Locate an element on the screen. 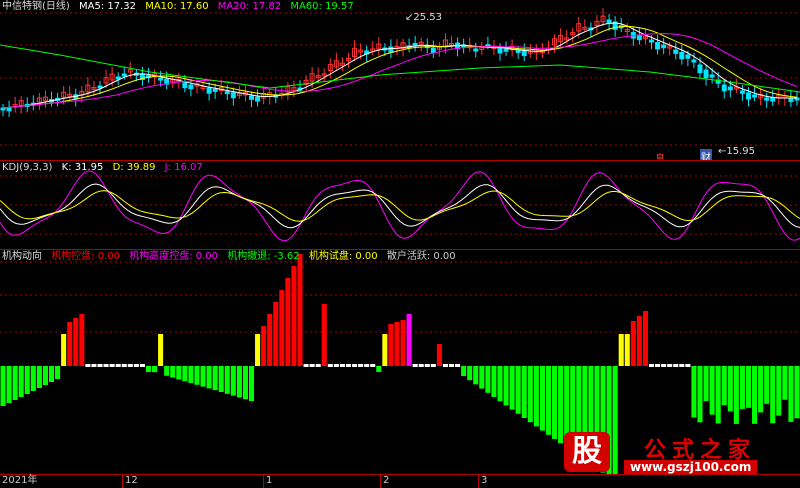  watermark-url: www.gszj100.com is located at coordinates (691, 467).